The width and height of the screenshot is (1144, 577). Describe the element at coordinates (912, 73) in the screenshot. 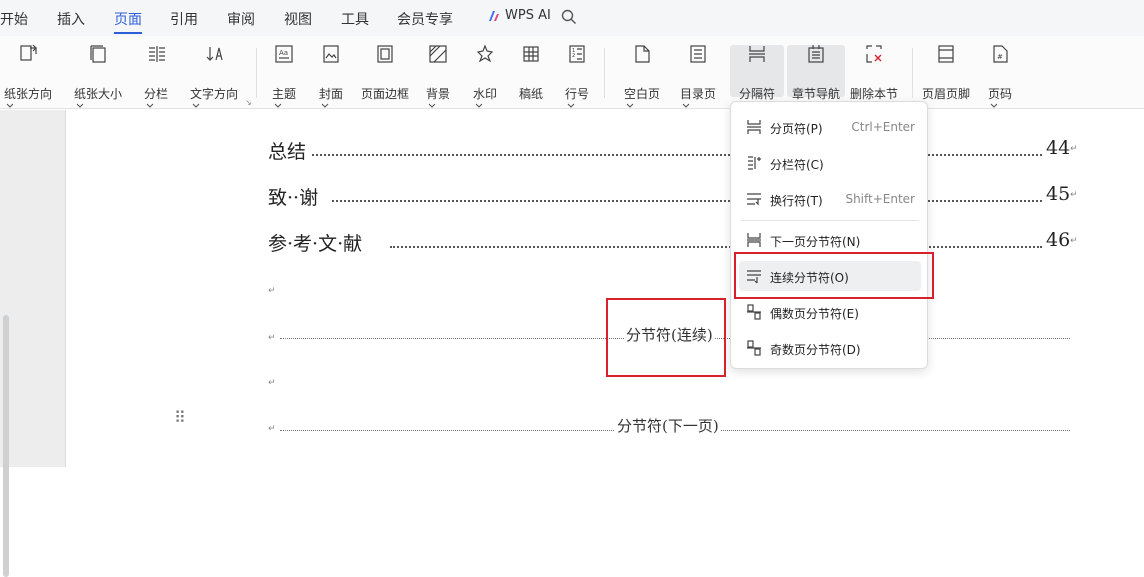

I see `ribbon-divider` at that location.